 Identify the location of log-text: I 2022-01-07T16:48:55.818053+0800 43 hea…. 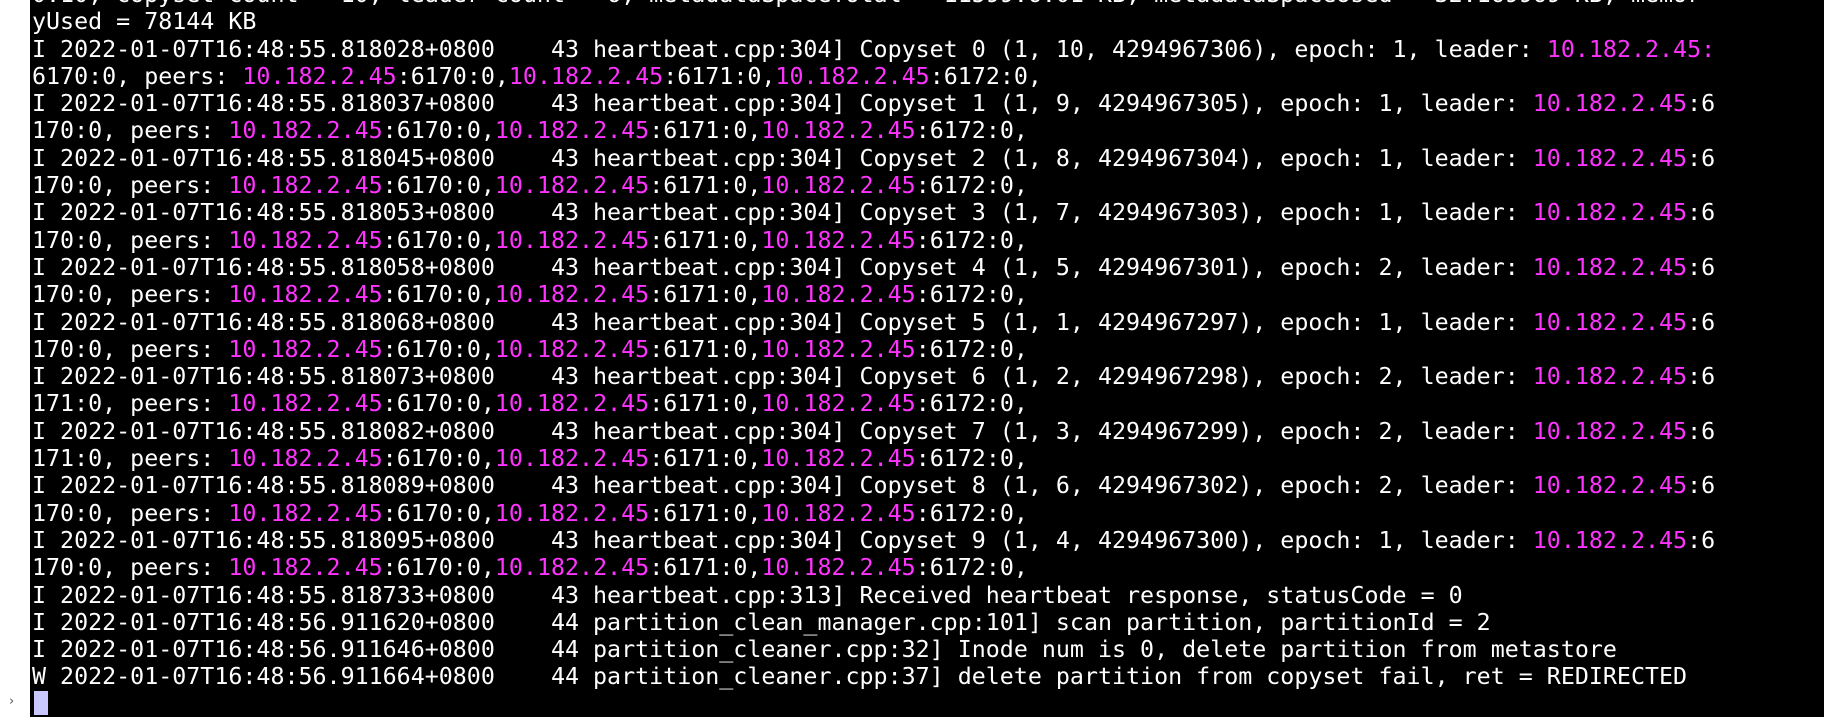
(782, 213).